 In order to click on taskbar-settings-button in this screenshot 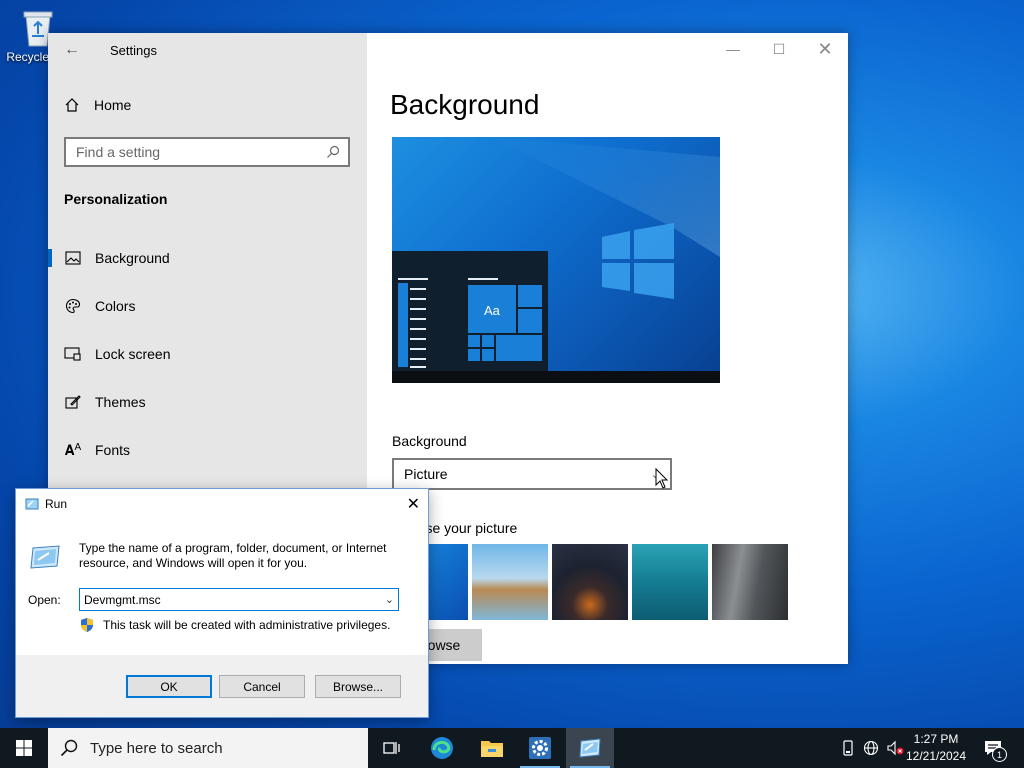, I will do `click(540, 748)`.